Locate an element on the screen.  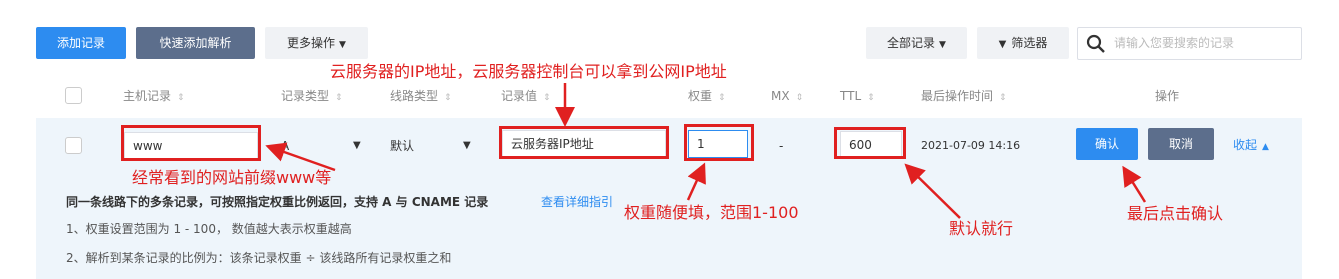
cancel-label: 取消 is located at coordinates (1180, 144).